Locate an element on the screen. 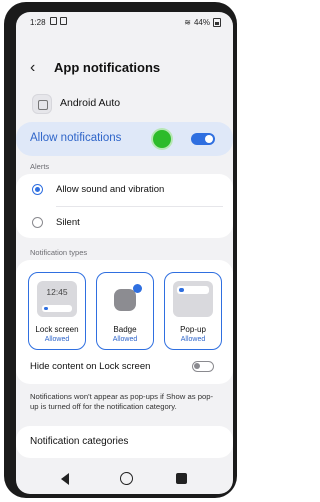 The height and width of the screenshot is (502, 320). alerts-card: Allow sound and vibration Silent is located at coordinates (124, 206).